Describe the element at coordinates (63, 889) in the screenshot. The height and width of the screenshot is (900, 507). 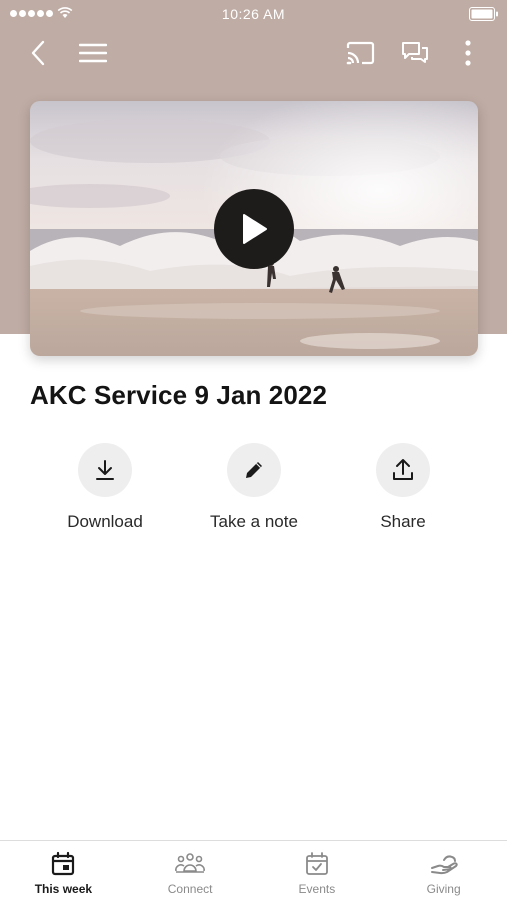
I see `tab-label: This week` at that location.